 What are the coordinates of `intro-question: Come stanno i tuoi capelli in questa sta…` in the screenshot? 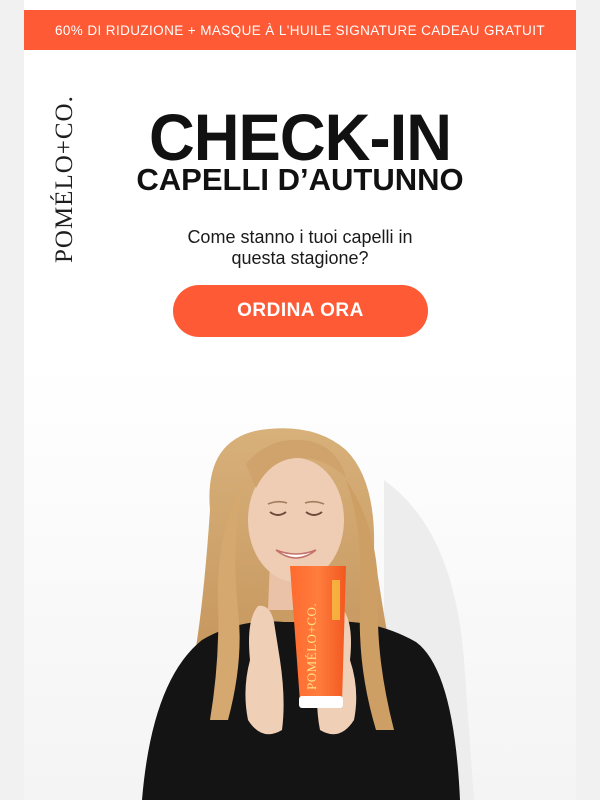 It's located at (300, 248).